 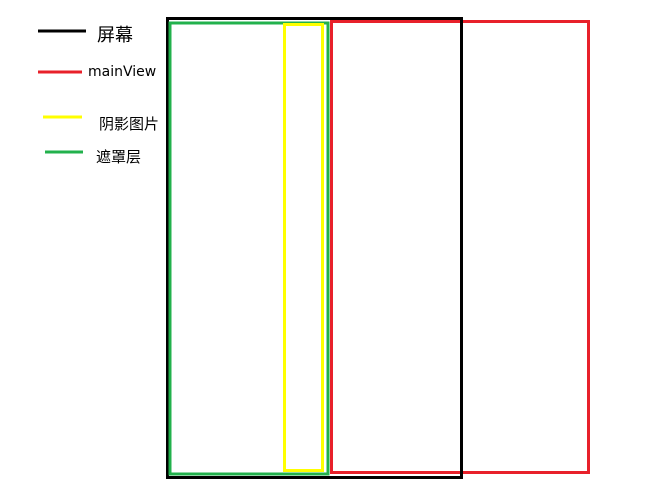 I want to click on shadow-image-box, so click(x=303, y=247).